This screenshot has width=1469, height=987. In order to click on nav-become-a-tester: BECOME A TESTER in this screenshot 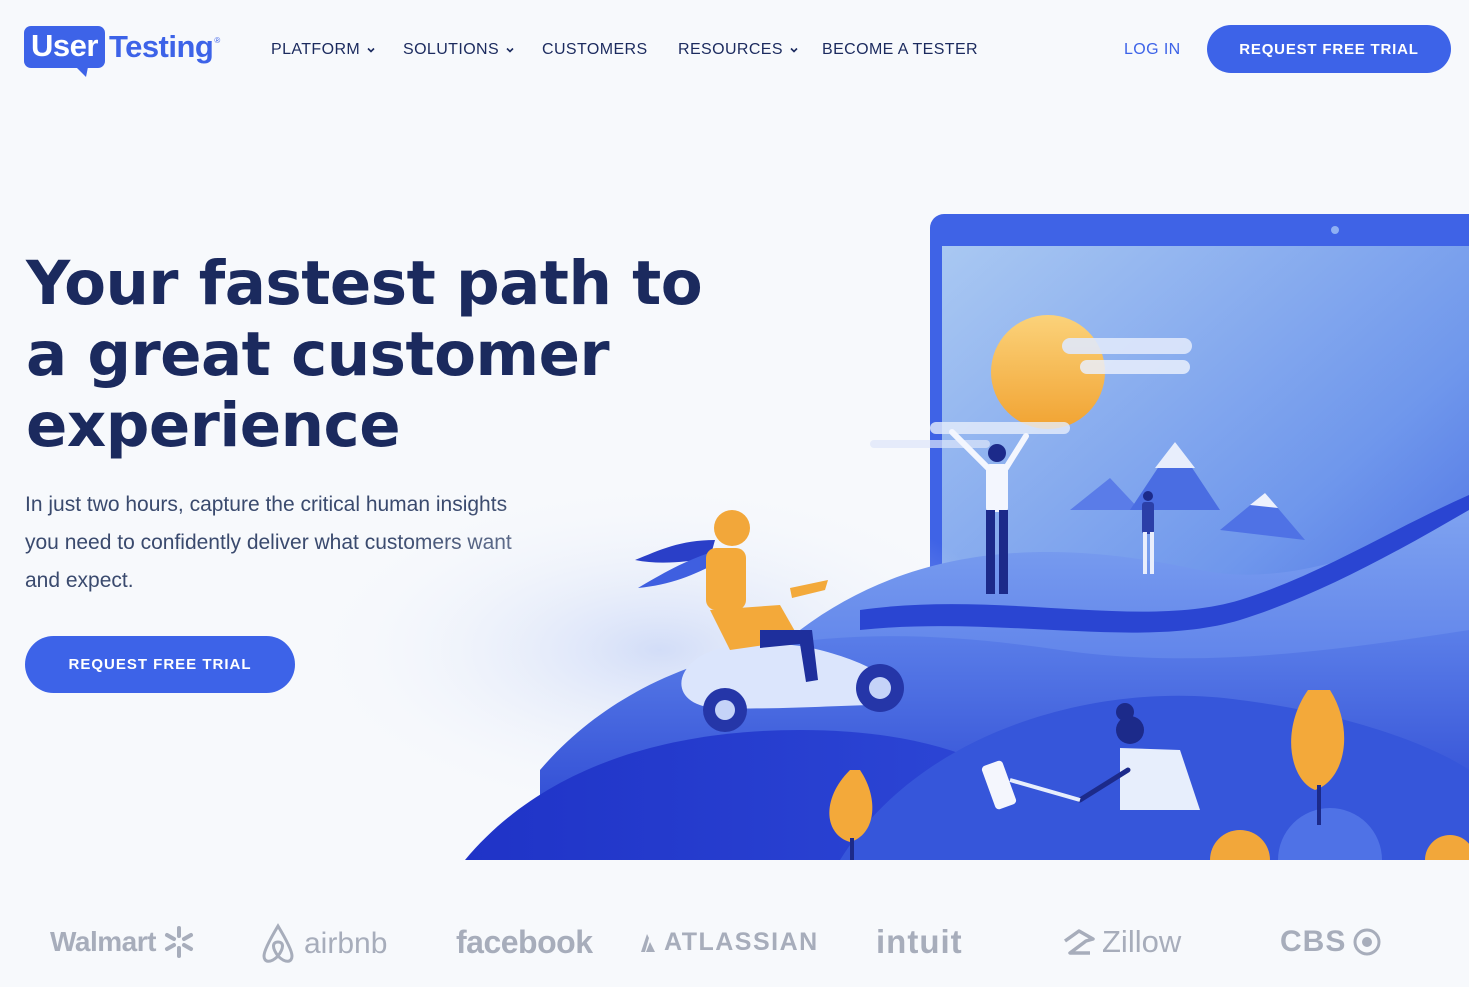, I will do `click(900, 50)`.